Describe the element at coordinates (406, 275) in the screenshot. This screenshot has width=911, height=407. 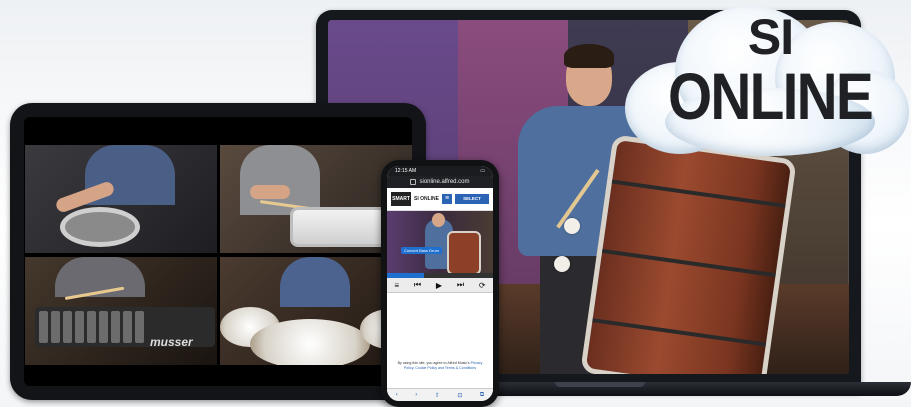
I see `video-progress-fill` at that location.